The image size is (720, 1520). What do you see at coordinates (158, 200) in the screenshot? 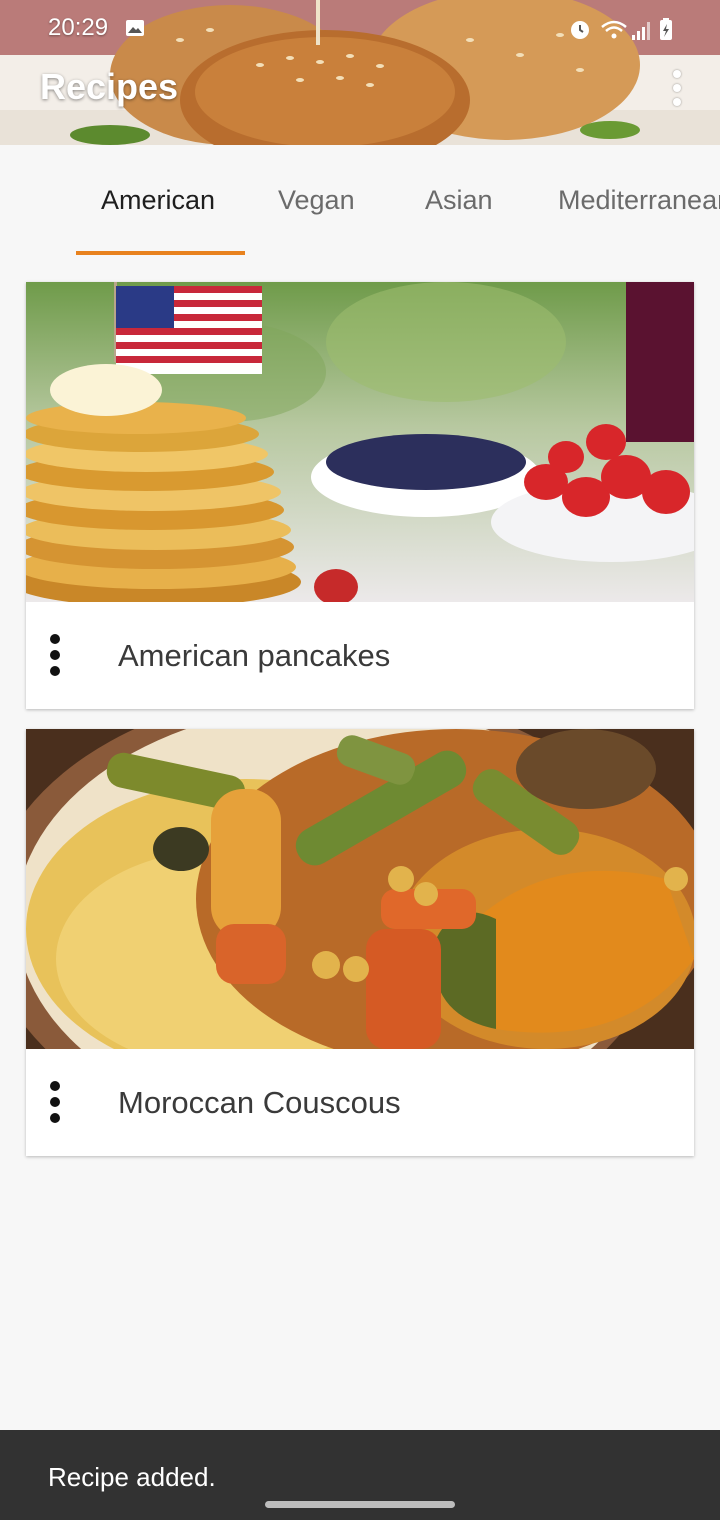
I see `tab-american: American` at bounding box center [158, 200].